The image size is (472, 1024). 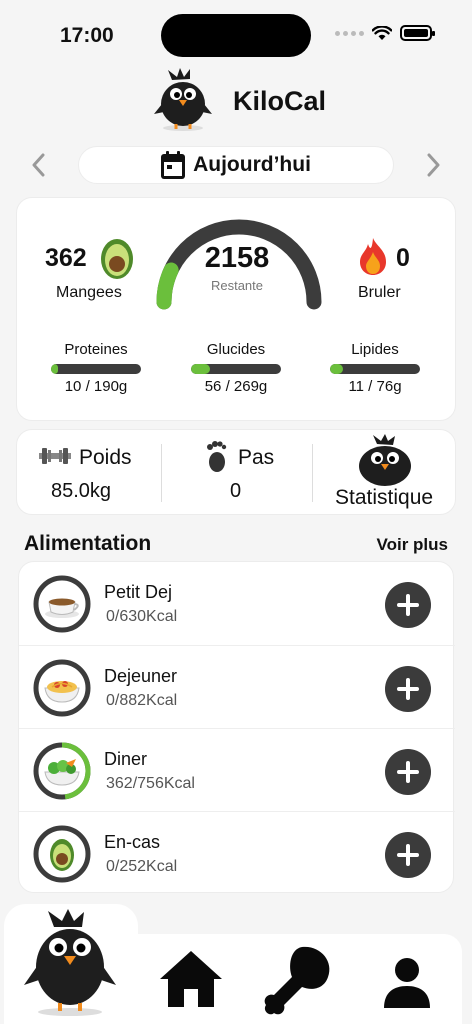 I want to click on macro-fat: Lipides 11 / 76g, so click(x=375, y=368).